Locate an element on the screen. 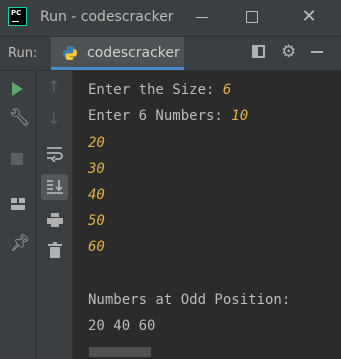  result-label: Numbers at Odd Position: is located at coordinates (189, 300).